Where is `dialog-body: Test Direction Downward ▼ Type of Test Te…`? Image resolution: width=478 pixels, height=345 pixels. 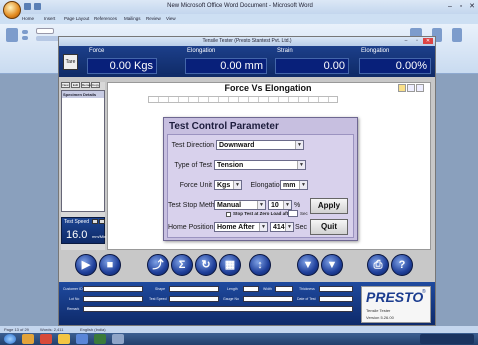 dialog-body: Test Direction Downward ▼ Type of Test Te… is located at coordinates (260, 186).